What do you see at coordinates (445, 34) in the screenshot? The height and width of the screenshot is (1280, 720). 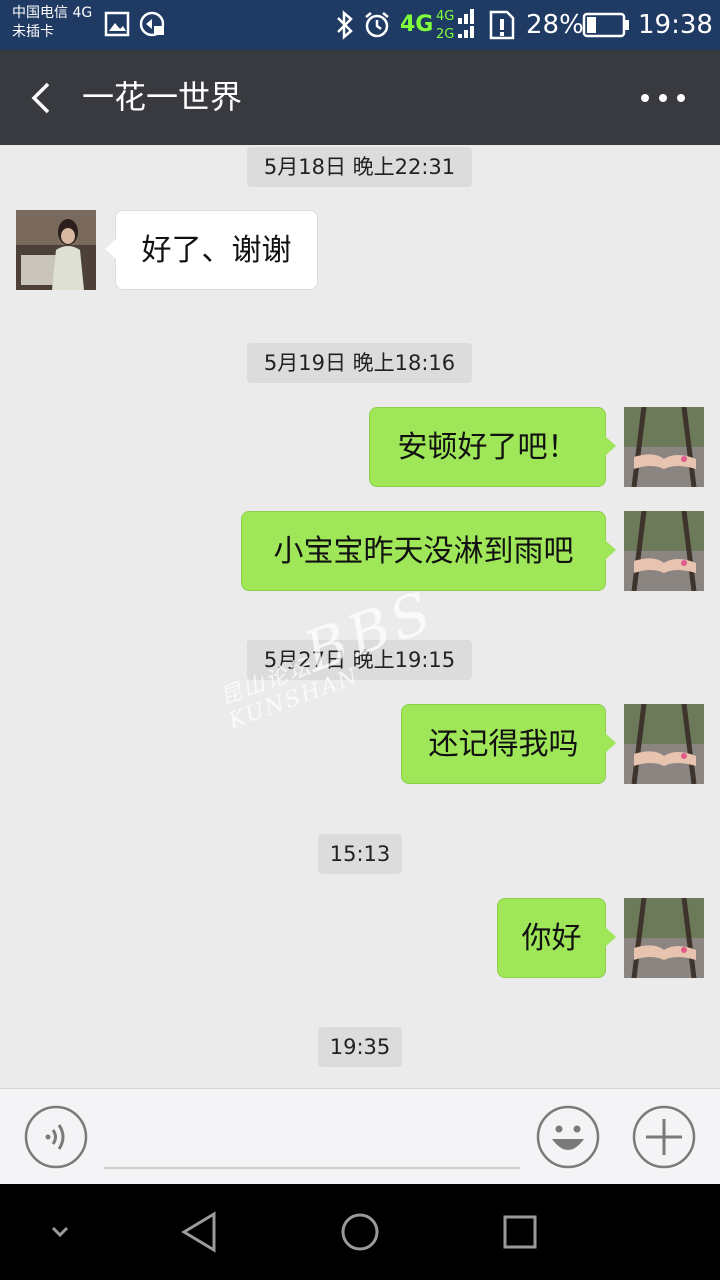 I see `svg-text: 2G` at bounding box center [445, 34].